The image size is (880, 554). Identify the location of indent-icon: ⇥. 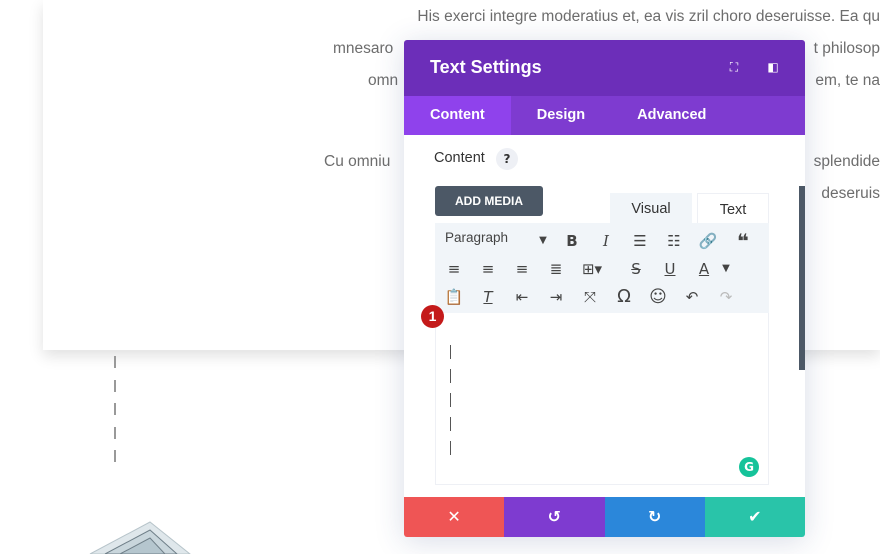
(556, 297).